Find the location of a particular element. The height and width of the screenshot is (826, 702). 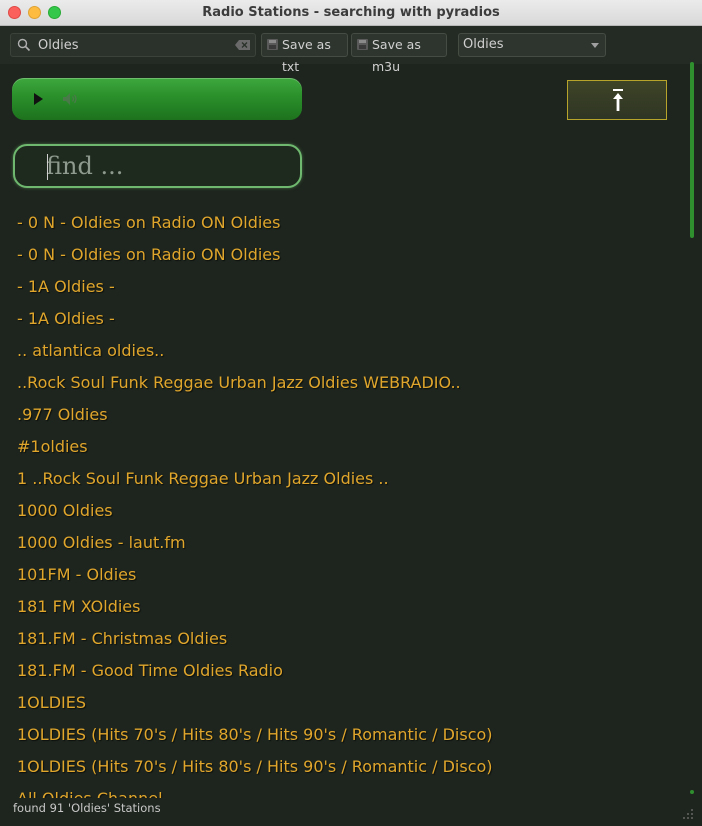

toolbar: Save as txt Save as m3u Oldies is located at coordinates (351, 50).